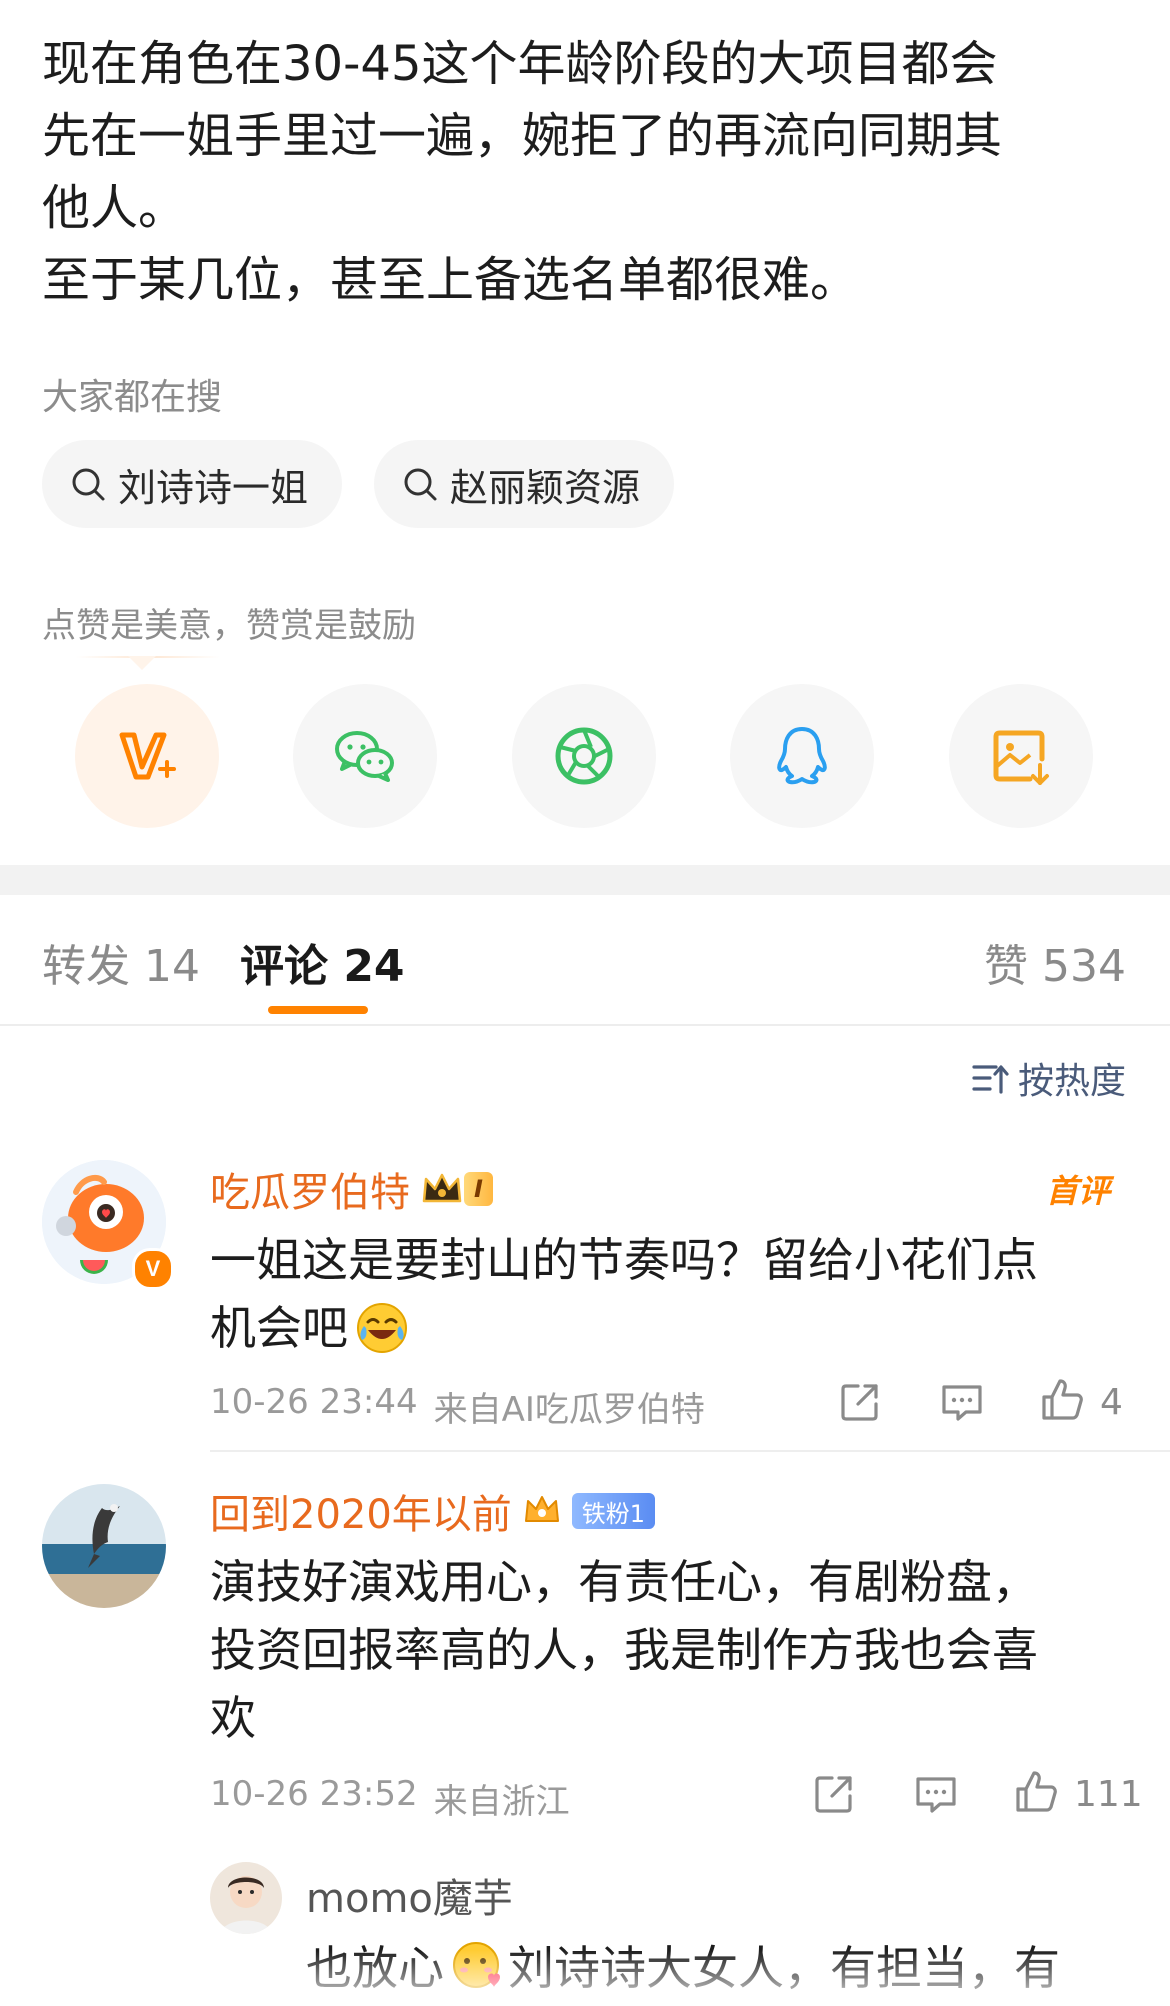 The image size is (1170, 2006). I want to click on comment-text-line: 机会吧, so click(310, 1328).